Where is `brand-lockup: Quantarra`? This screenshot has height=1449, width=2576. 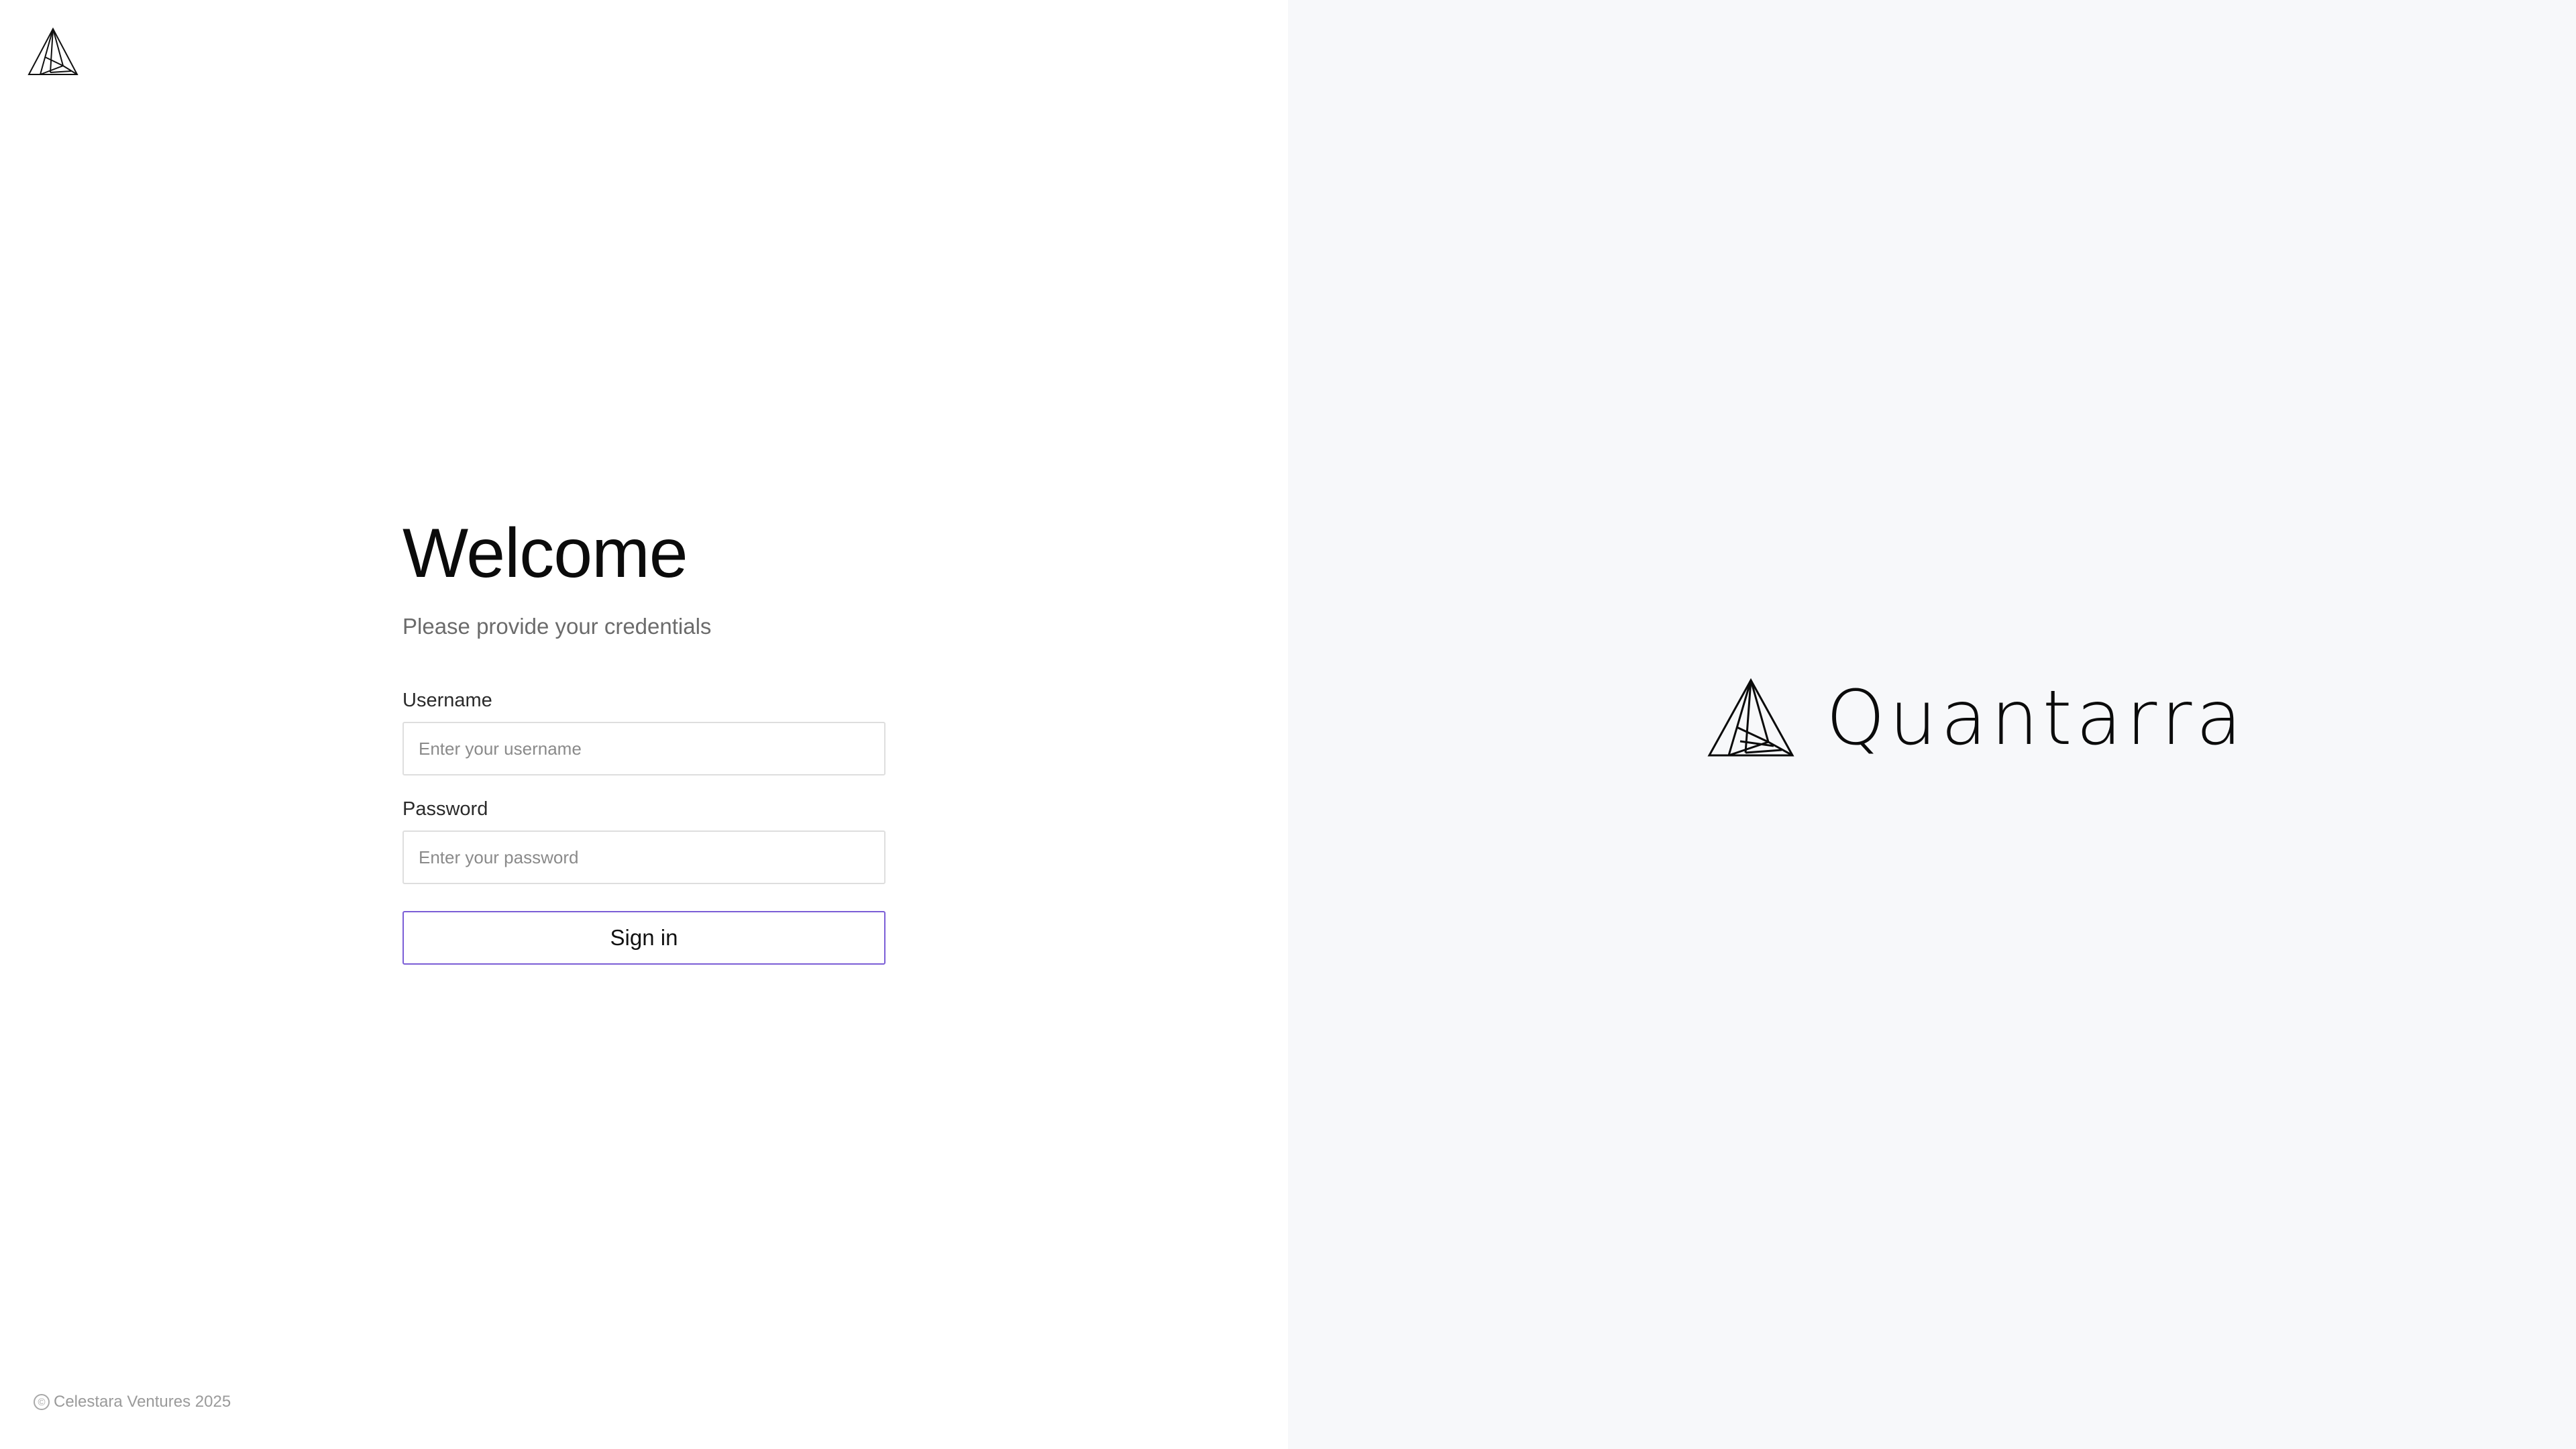
brand-lockup: Quantarra is located at coordinates (1976, 718).